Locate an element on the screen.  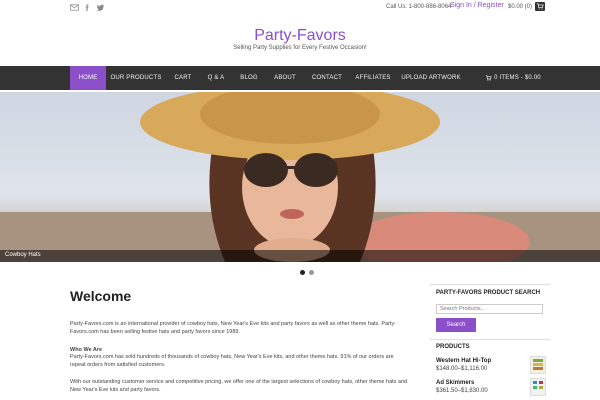
product-name: Western Hat Hi-Top is located at coordinates (463, 361).